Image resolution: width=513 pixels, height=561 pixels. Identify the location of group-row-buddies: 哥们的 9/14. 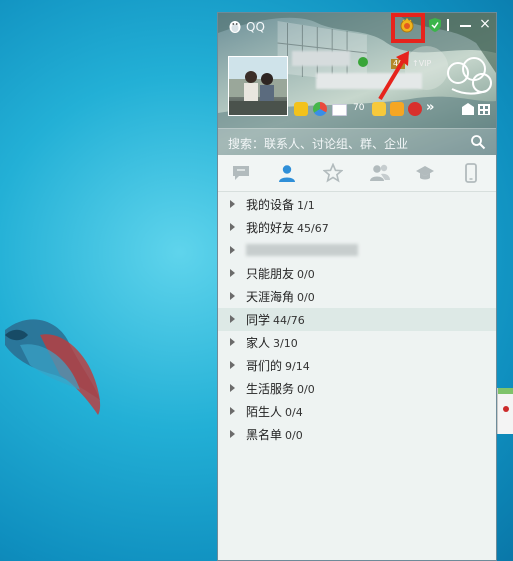
(357, 365).